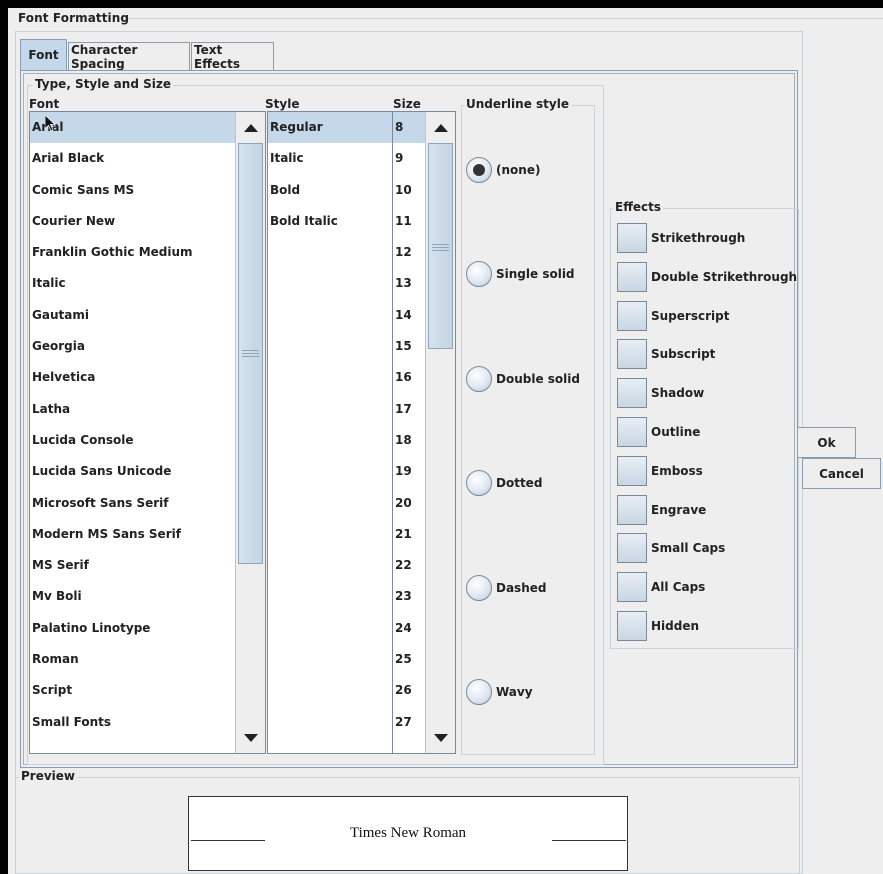 The image size is (883, 874). I want to click on style-list-item: Regular, so click(330, 128).